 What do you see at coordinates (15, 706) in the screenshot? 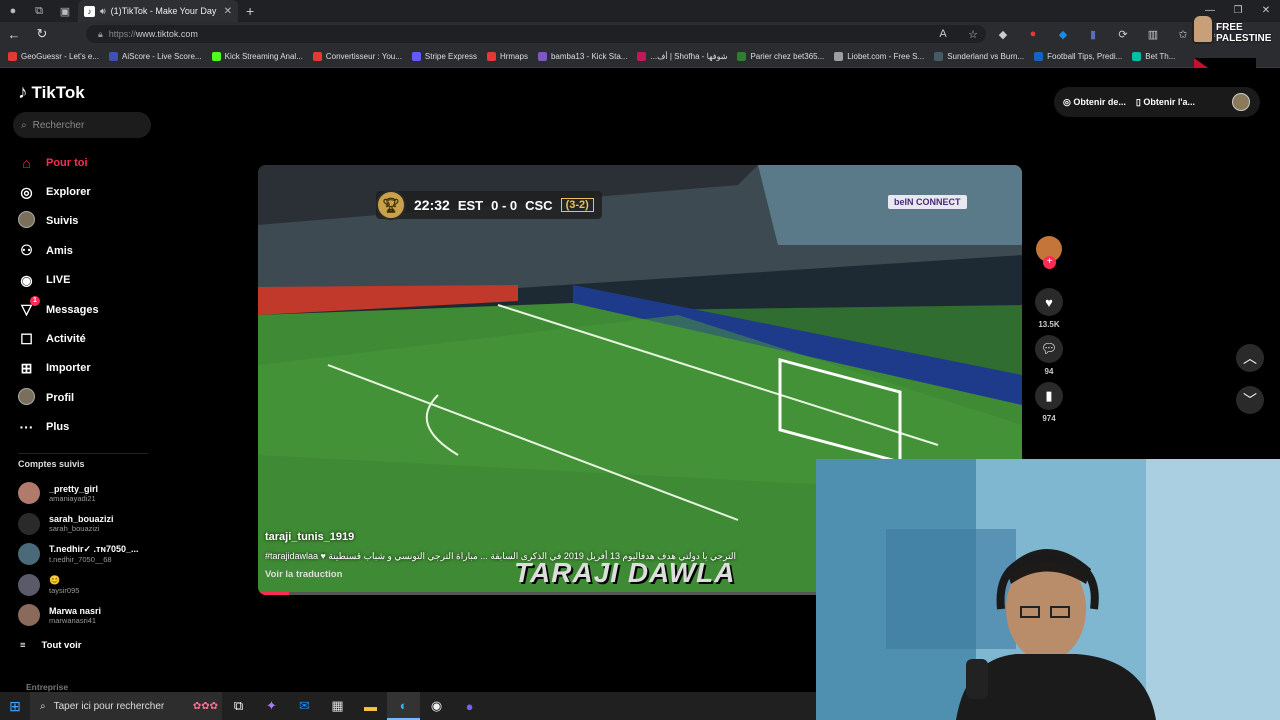
I see `windows-start-icon: ⊞` at bounding box center [15, 706].